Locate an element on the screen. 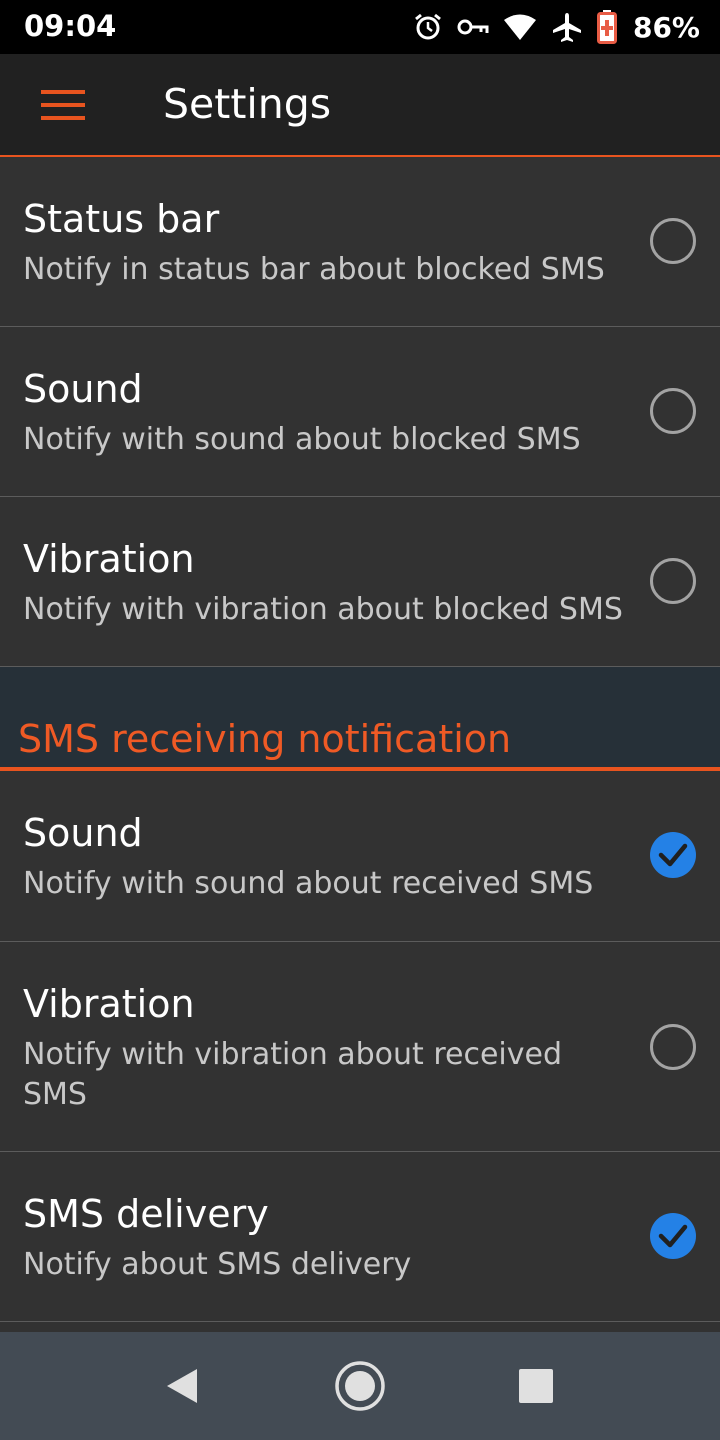 Image resolution: width=720 pixels, height=1440 pixels. category-title: SMS receiving notification is located at coordinates (265, 739).